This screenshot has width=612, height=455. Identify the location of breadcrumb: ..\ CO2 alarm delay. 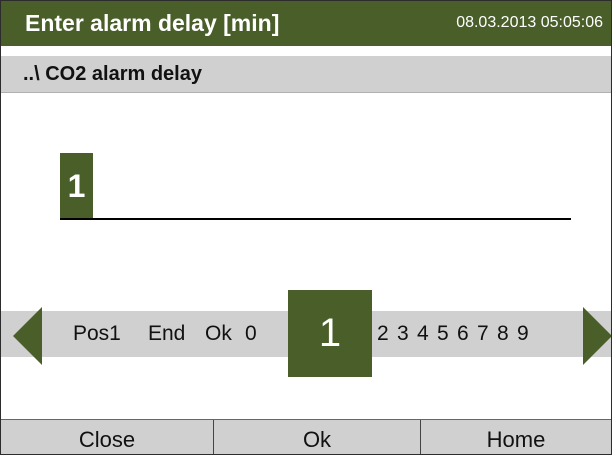
(112, 74).